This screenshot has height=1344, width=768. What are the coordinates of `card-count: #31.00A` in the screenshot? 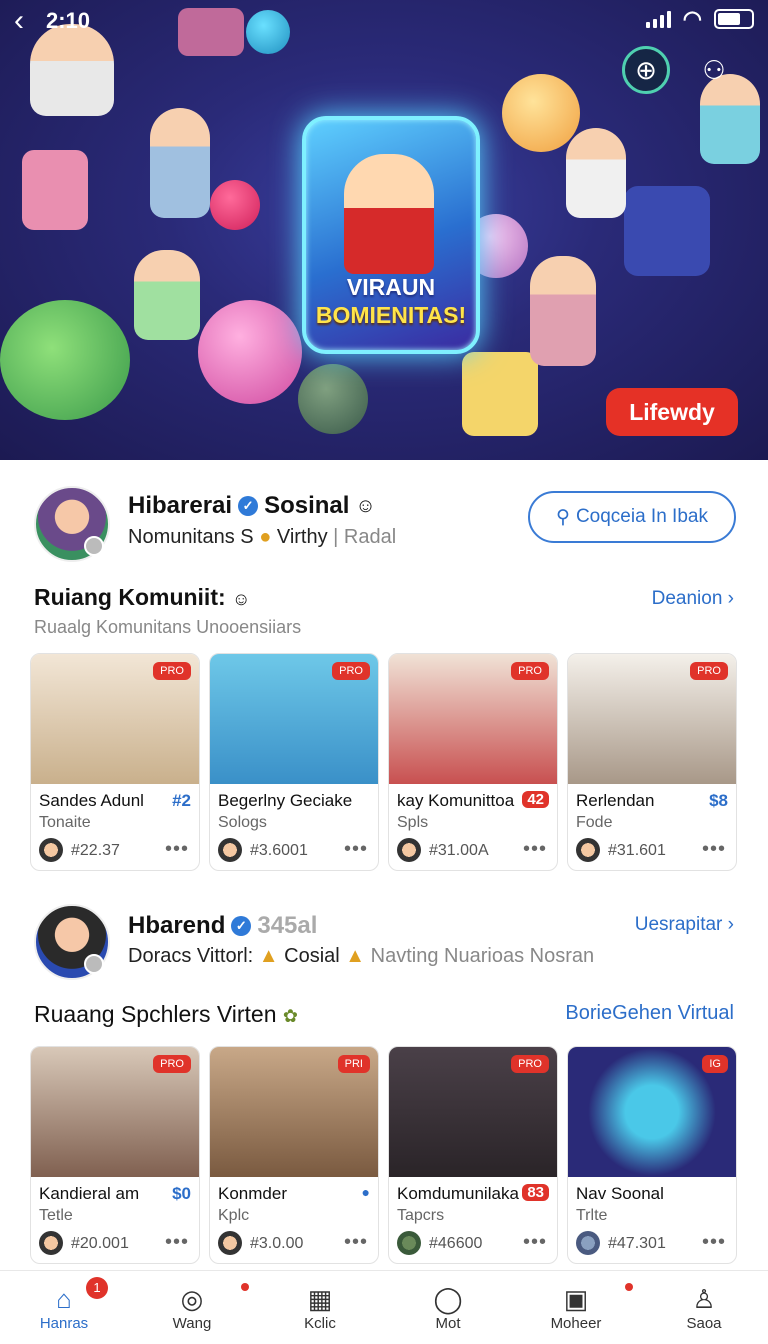 It's located at (459, 850).